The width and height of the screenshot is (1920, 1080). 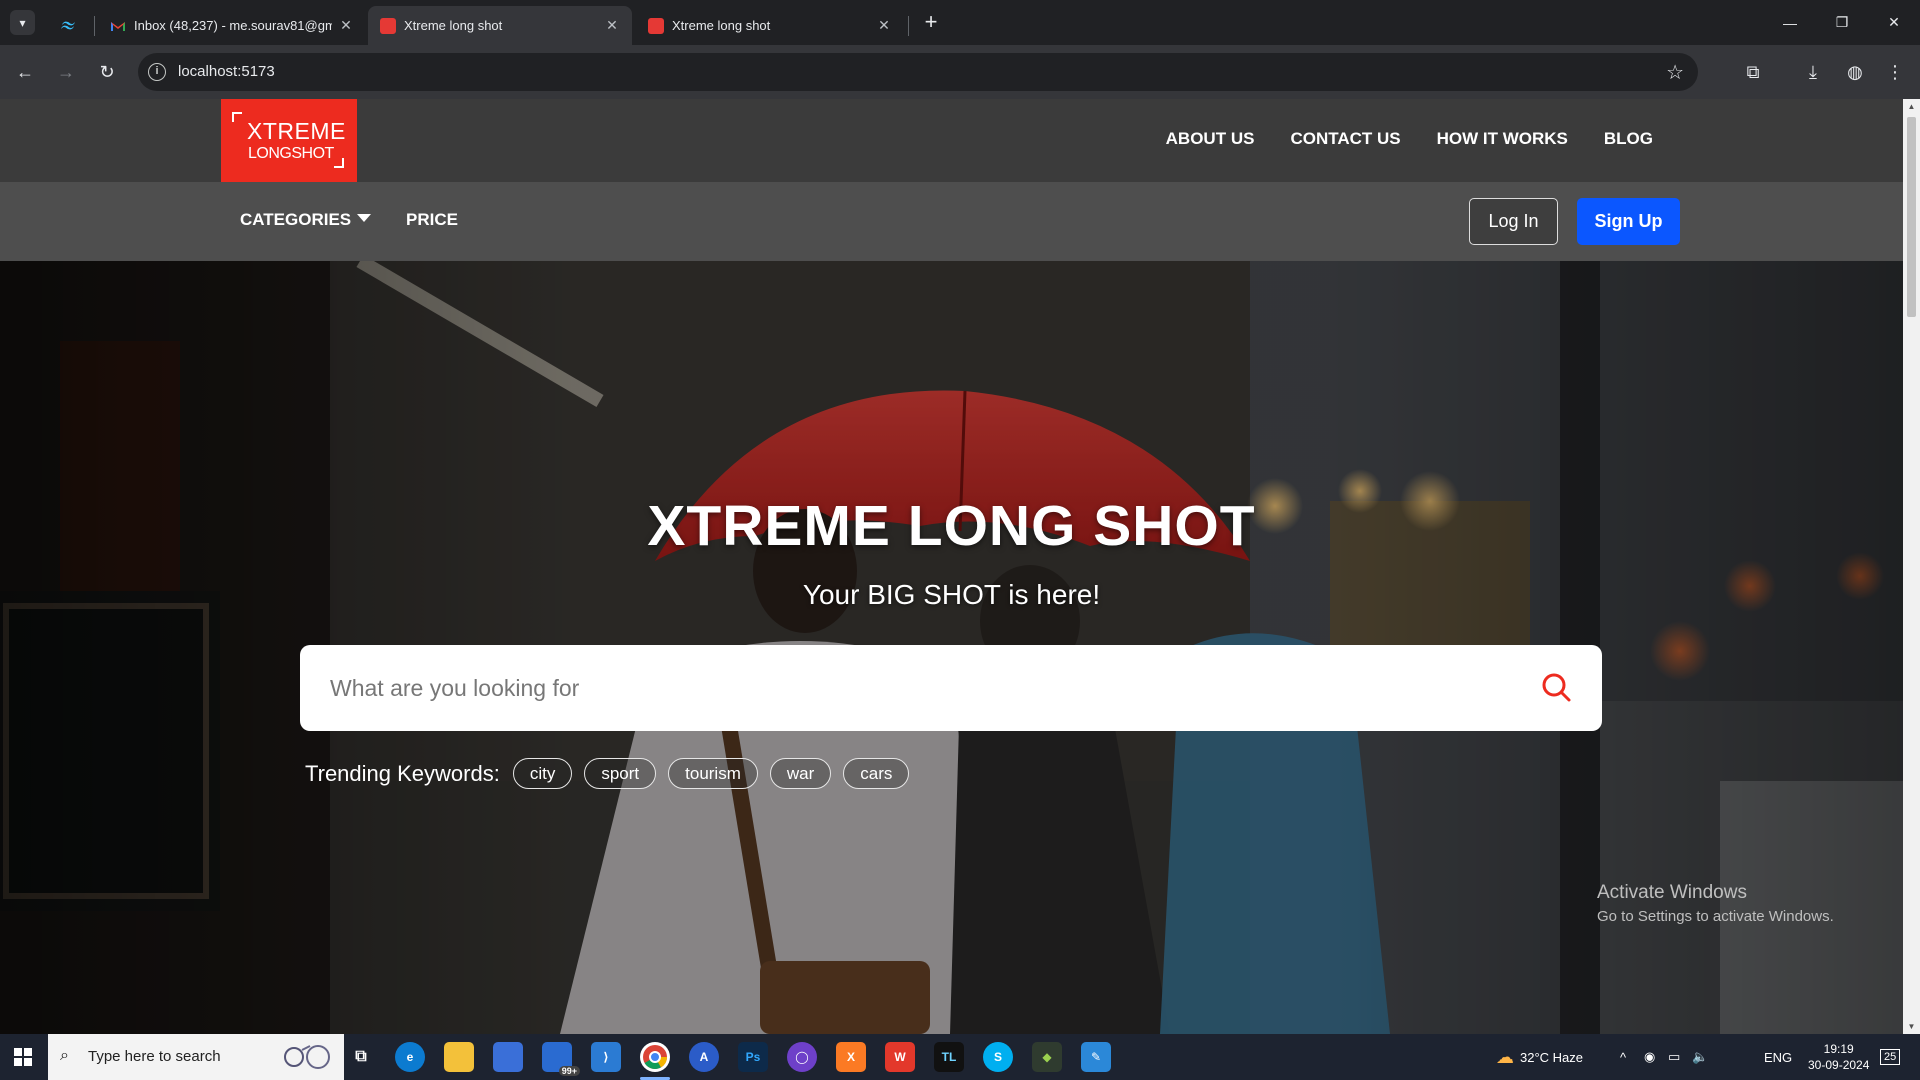 What do you see at coordinates (876, 773) in the screenshot?
I see `keyword-chip-cars: cars` at bounding box center [876, 773].